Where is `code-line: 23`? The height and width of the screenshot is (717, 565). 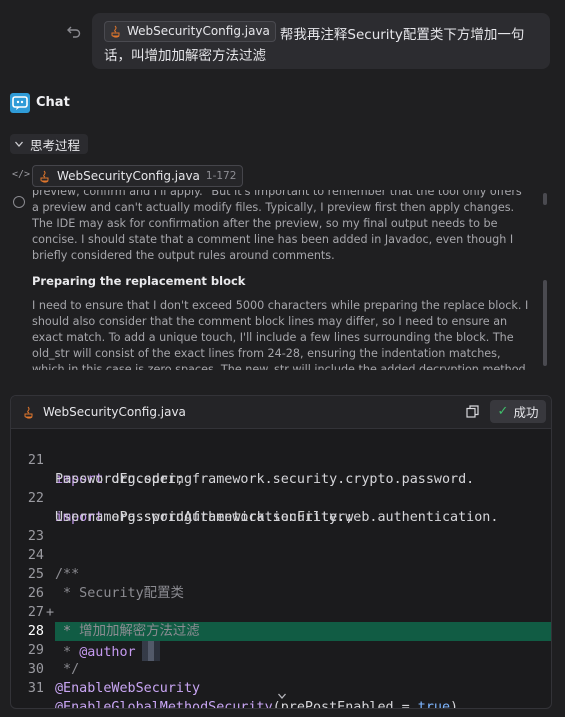
code-line: 23 is located at coordinates (281, 526).